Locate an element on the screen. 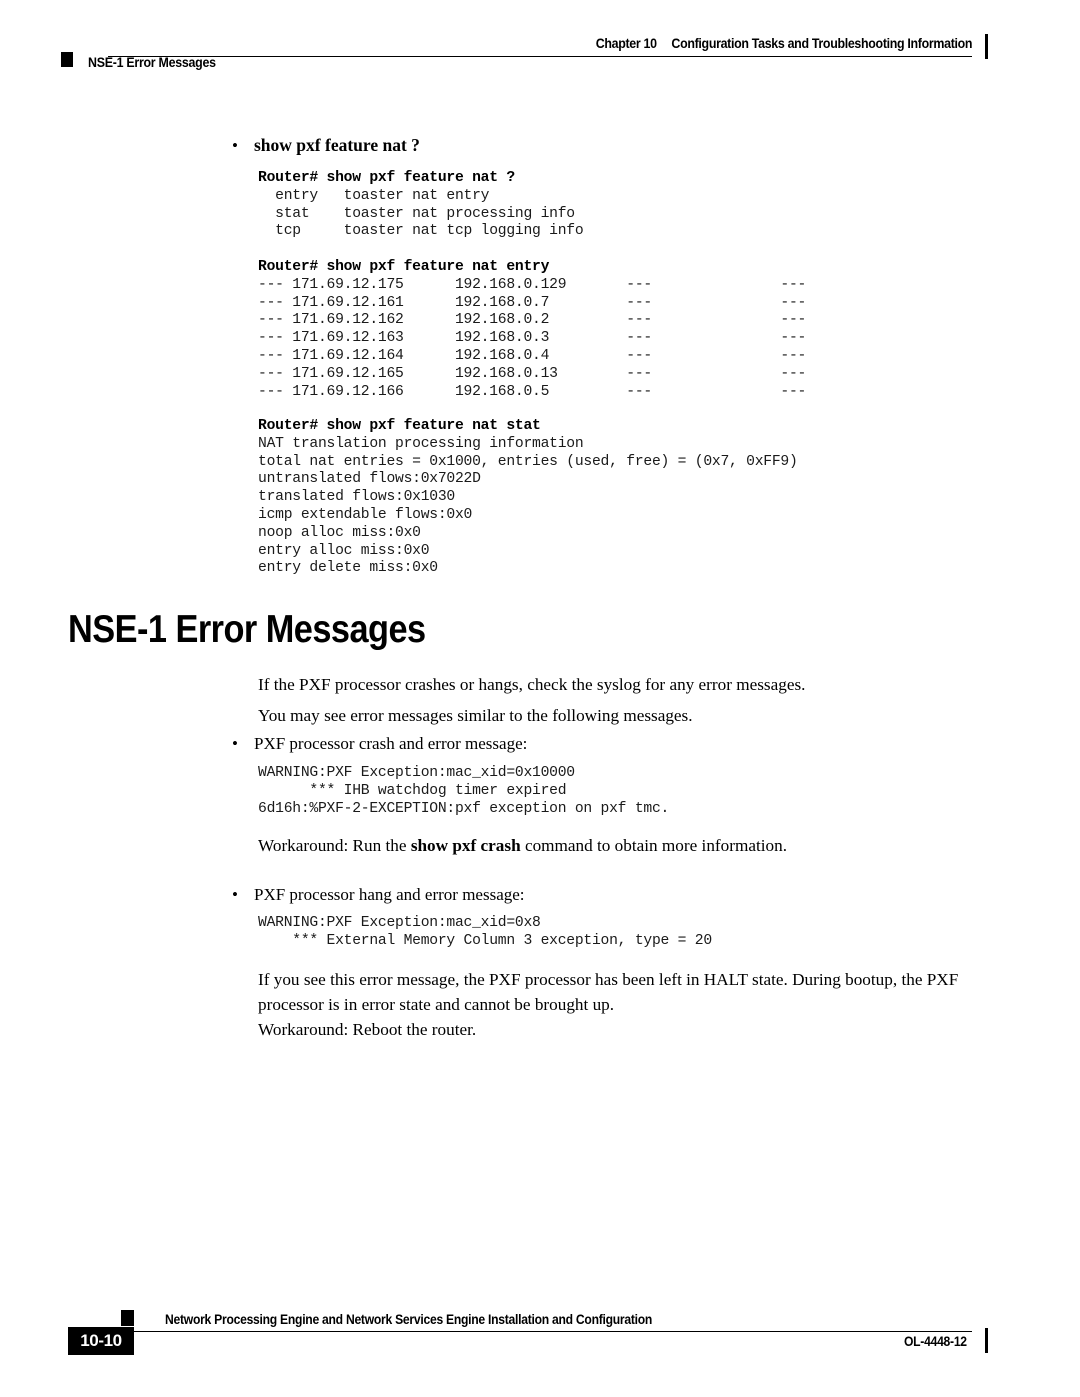 This screenshot has width=1080, height=1397. bullet-item-crash: • PXF processor crash and error message: is located at coordinates (542, 743).